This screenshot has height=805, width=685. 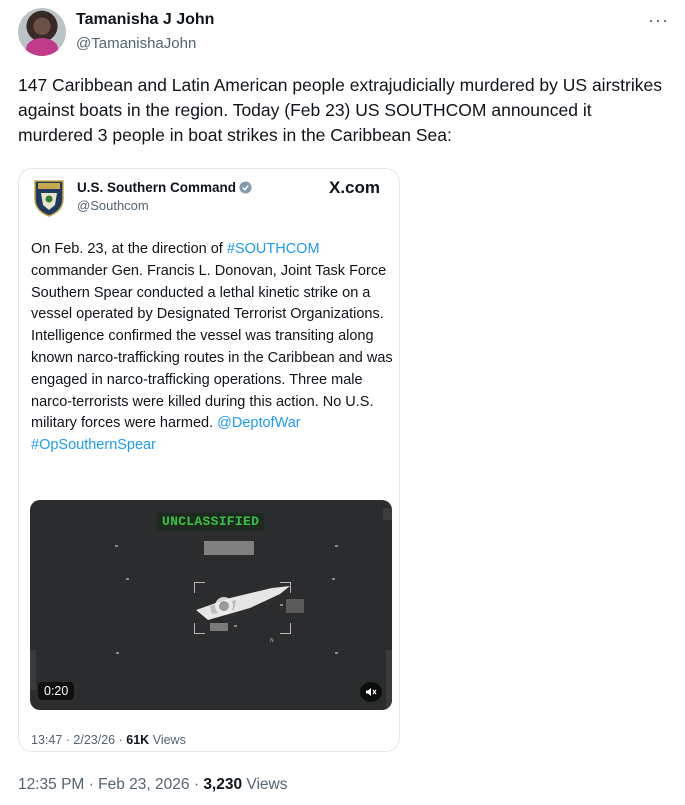 I want to click on video-duration: 0:20, so click(x=56, y=691).